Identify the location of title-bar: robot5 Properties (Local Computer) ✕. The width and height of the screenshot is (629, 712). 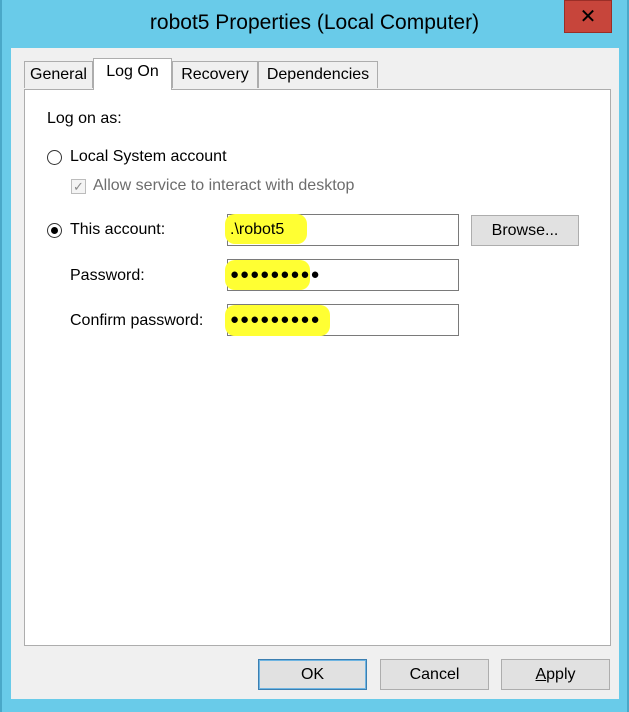
(314, 24).